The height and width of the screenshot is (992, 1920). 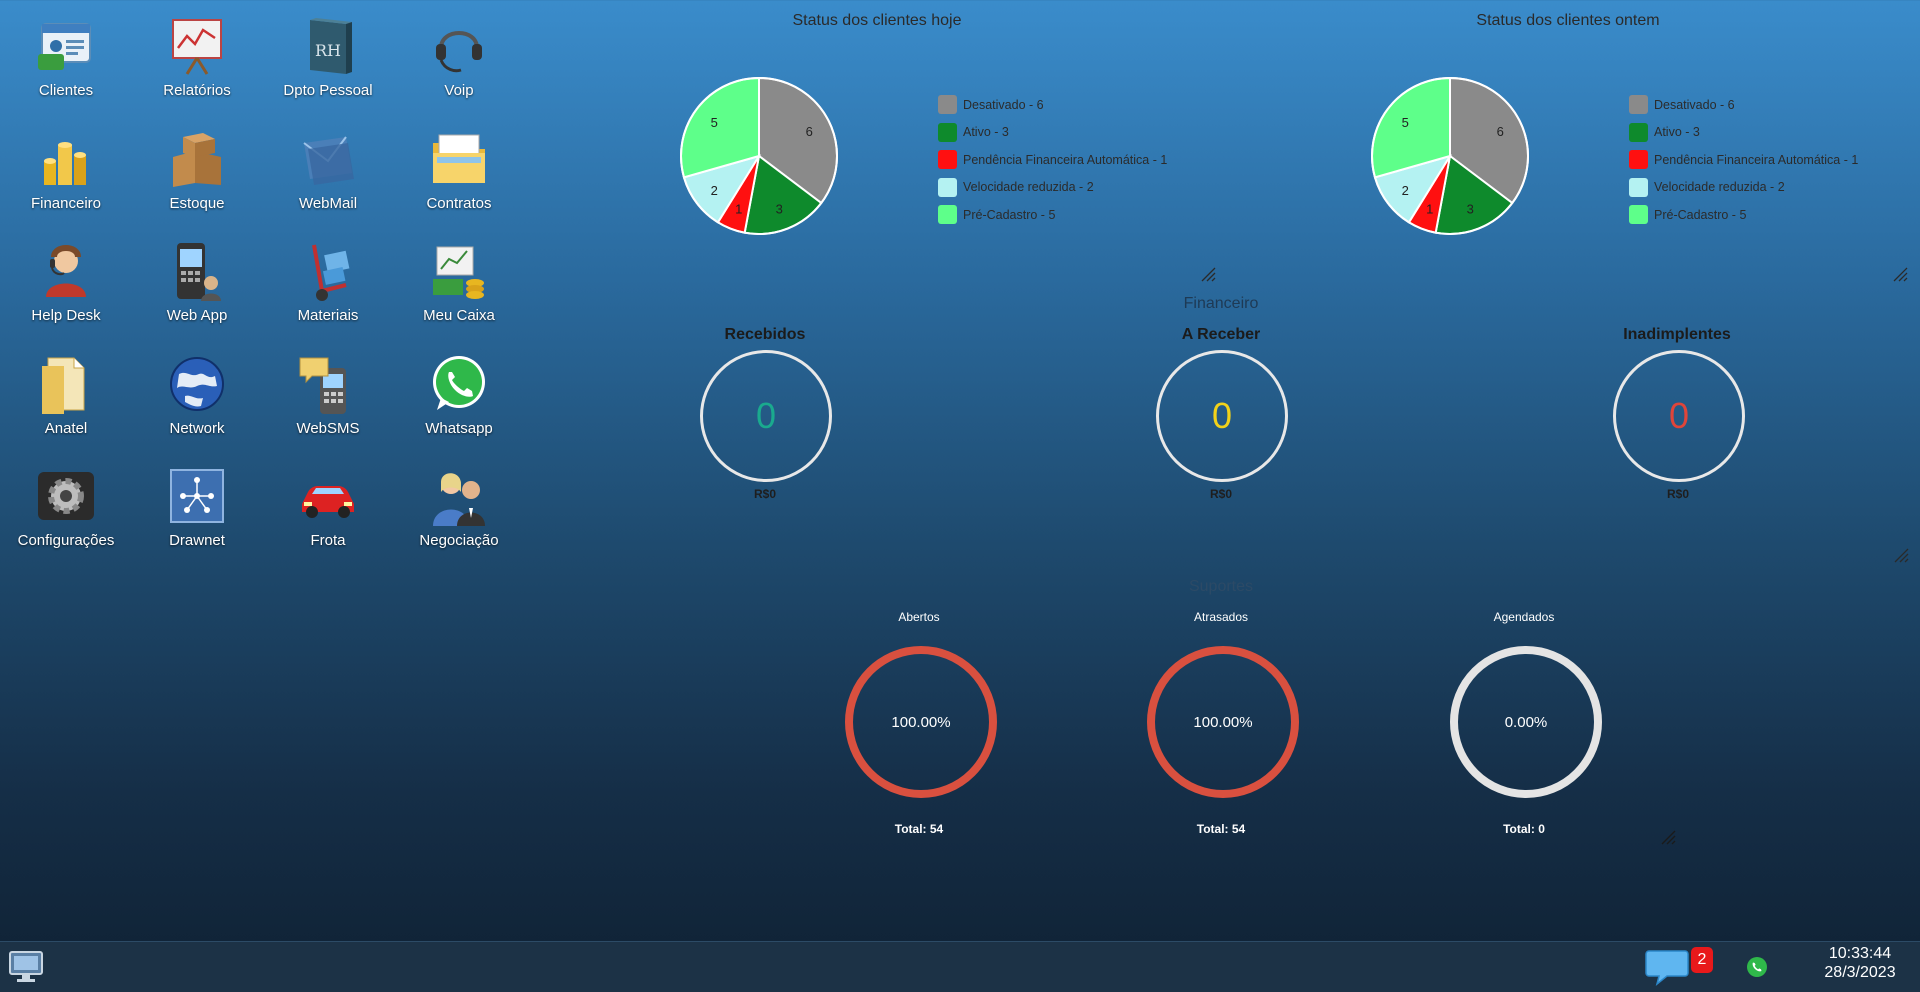 What do you see at coordinates (1702, 960) in the screenshot?
I see `chat-badge: 2` at bounding box center [1702, 960].